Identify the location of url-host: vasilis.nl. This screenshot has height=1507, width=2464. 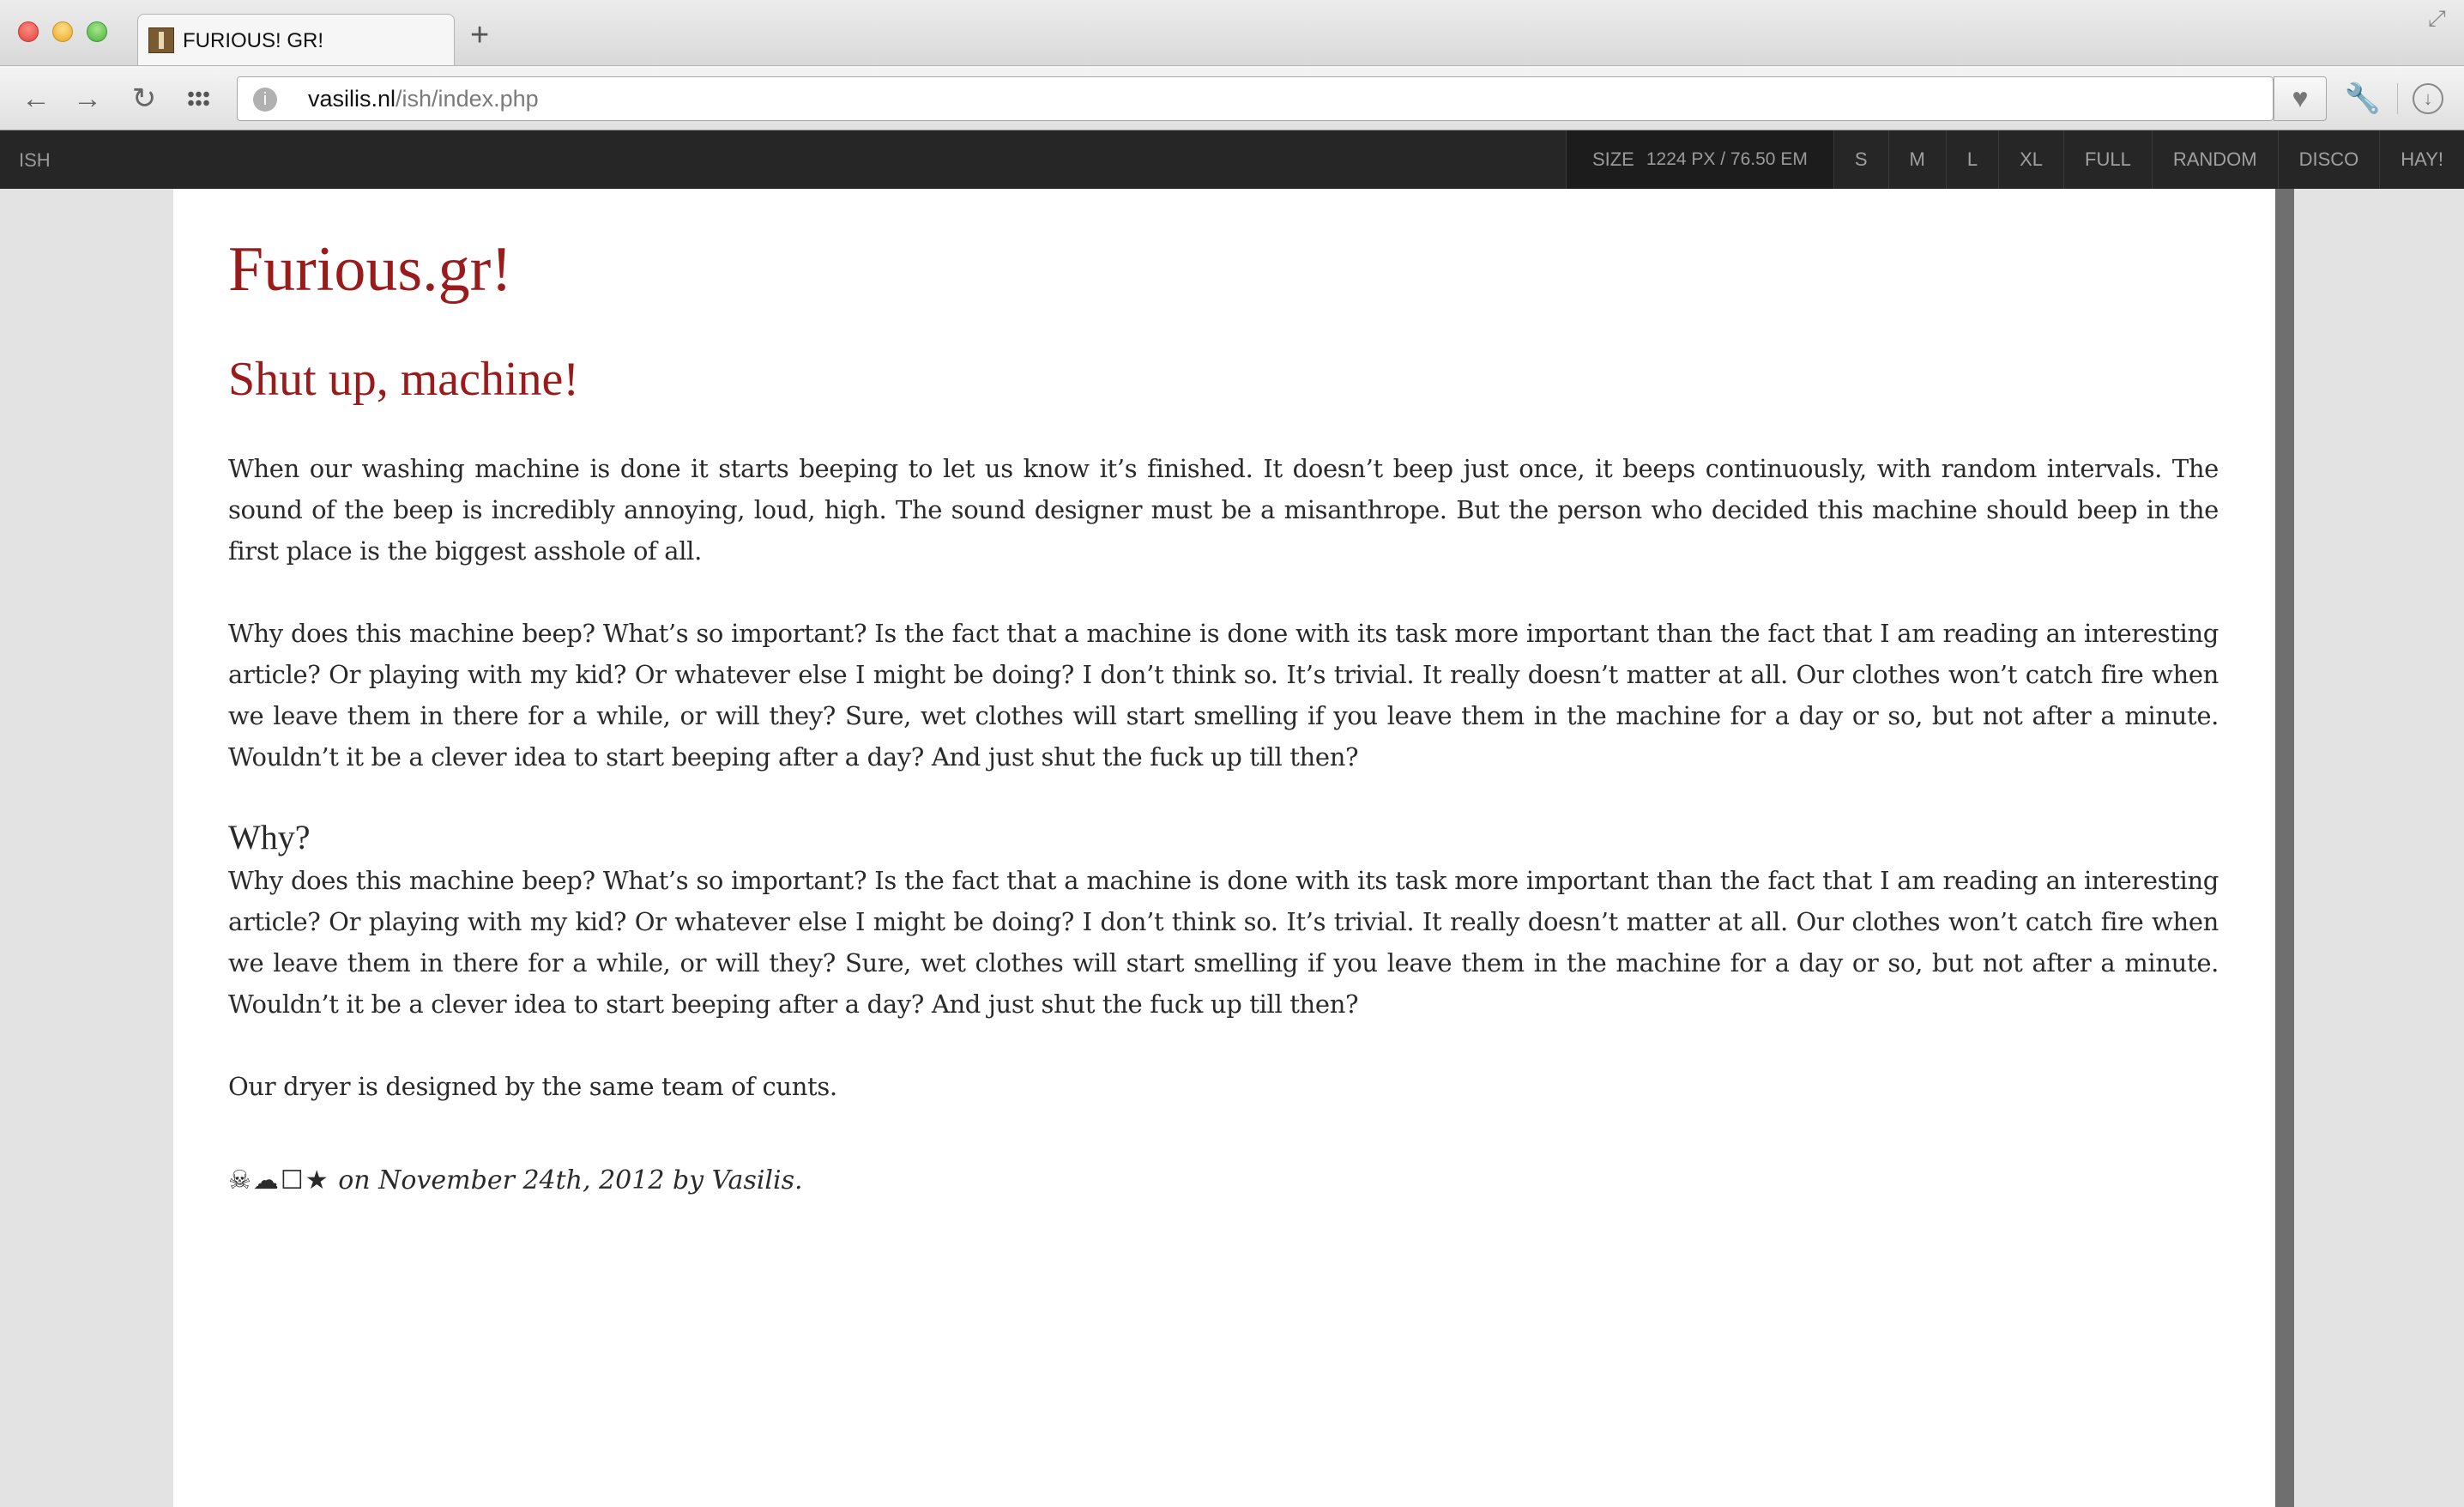
(352, 99).